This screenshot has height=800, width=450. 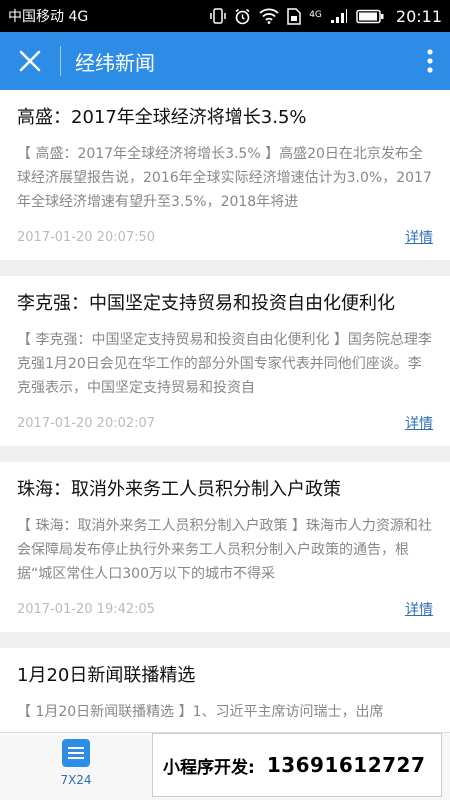 What do you see at coordinates (76, 768) in the screenshot?
I see `tab-7x24: 7X24` at bounding box center [76, 768].